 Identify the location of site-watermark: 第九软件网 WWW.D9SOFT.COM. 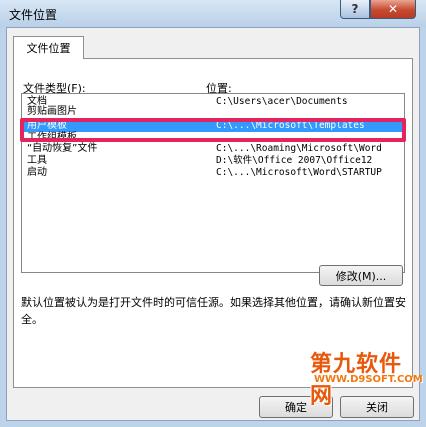
(364, 378).